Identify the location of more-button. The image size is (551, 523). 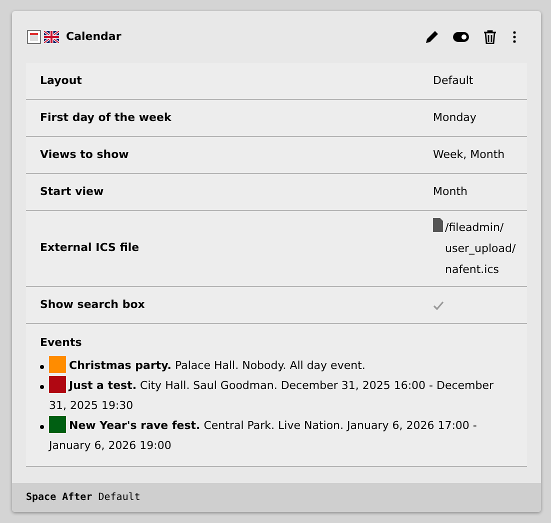
(514, 37).